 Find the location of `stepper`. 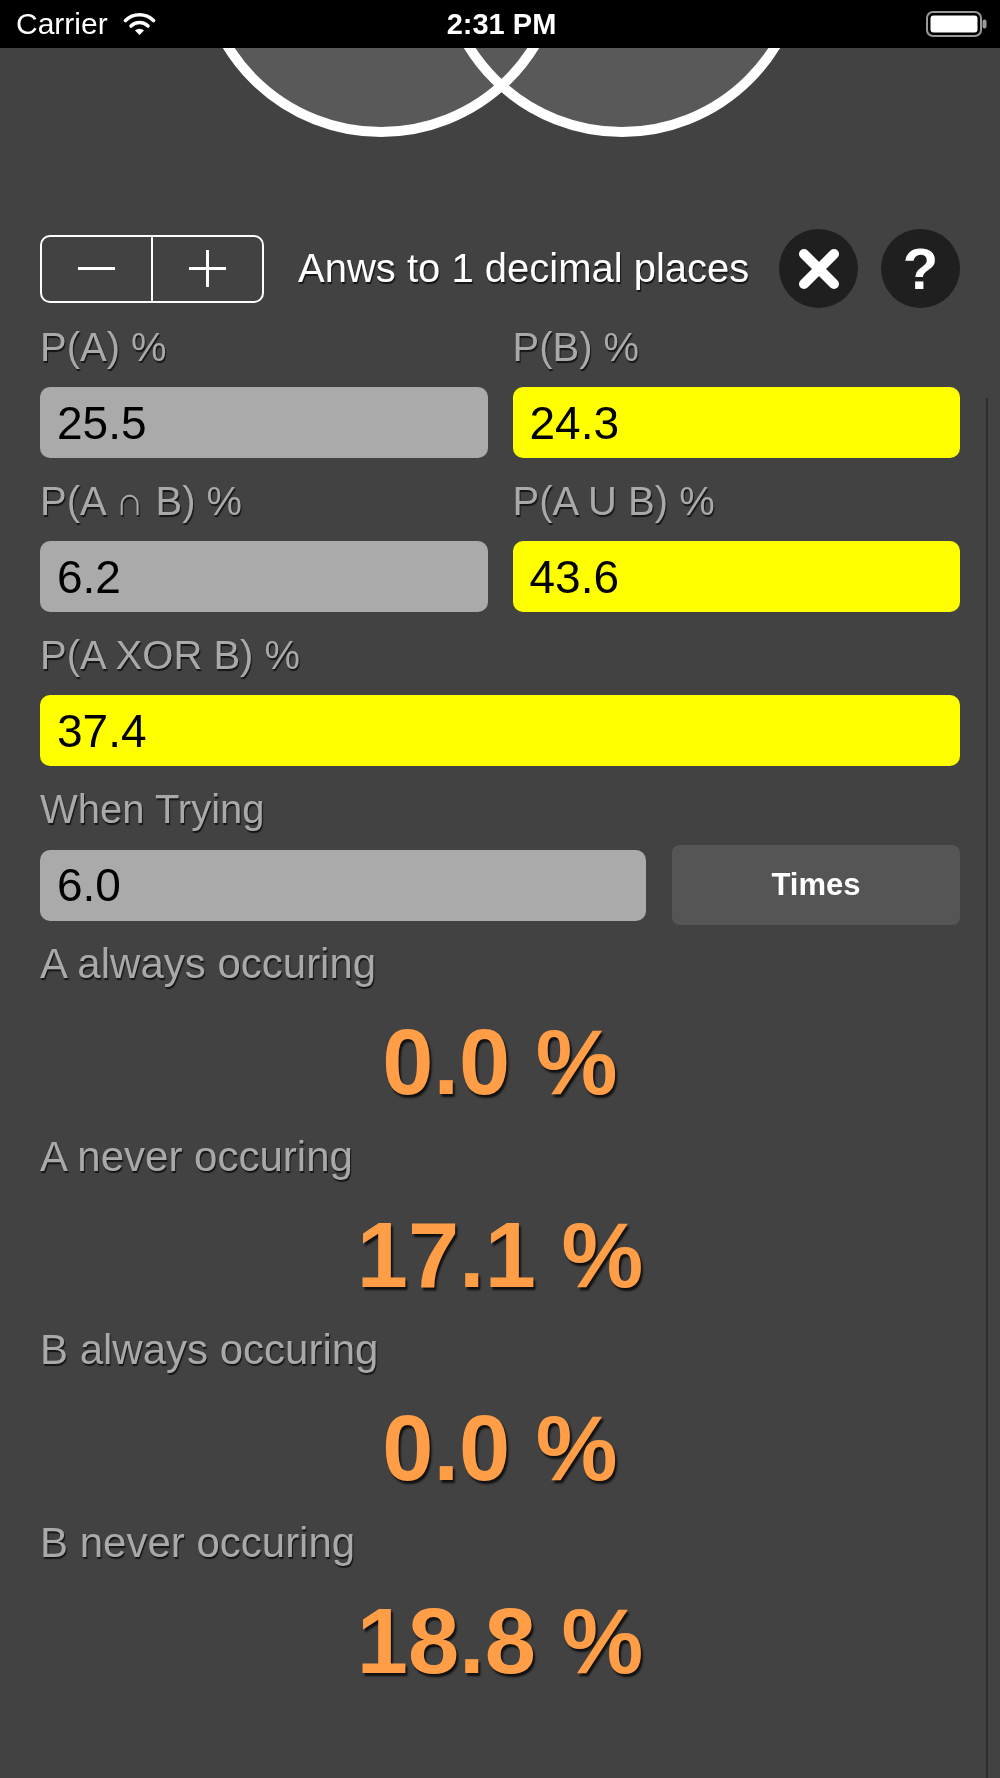

stepper is located at coordinates (152, 268).